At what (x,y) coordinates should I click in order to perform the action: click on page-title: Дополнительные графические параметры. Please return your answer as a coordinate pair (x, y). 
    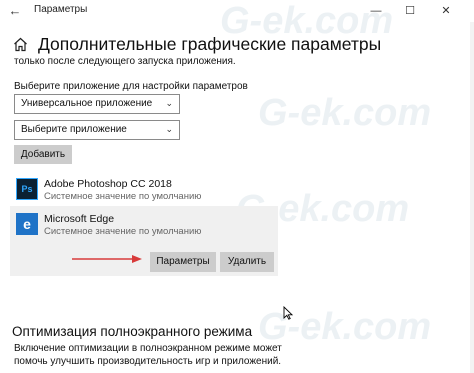
    Looking at the image, I should click on (210, 43).